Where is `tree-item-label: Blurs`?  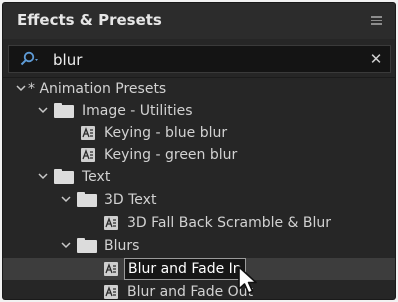 tree-item-label: Blurs is located at coordinates (122, 246).